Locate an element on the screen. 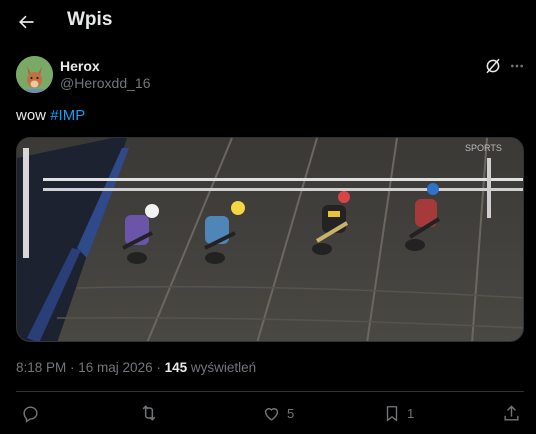 The image size is (536, 434). like-button: 5 is located at coordinates (278, 413).